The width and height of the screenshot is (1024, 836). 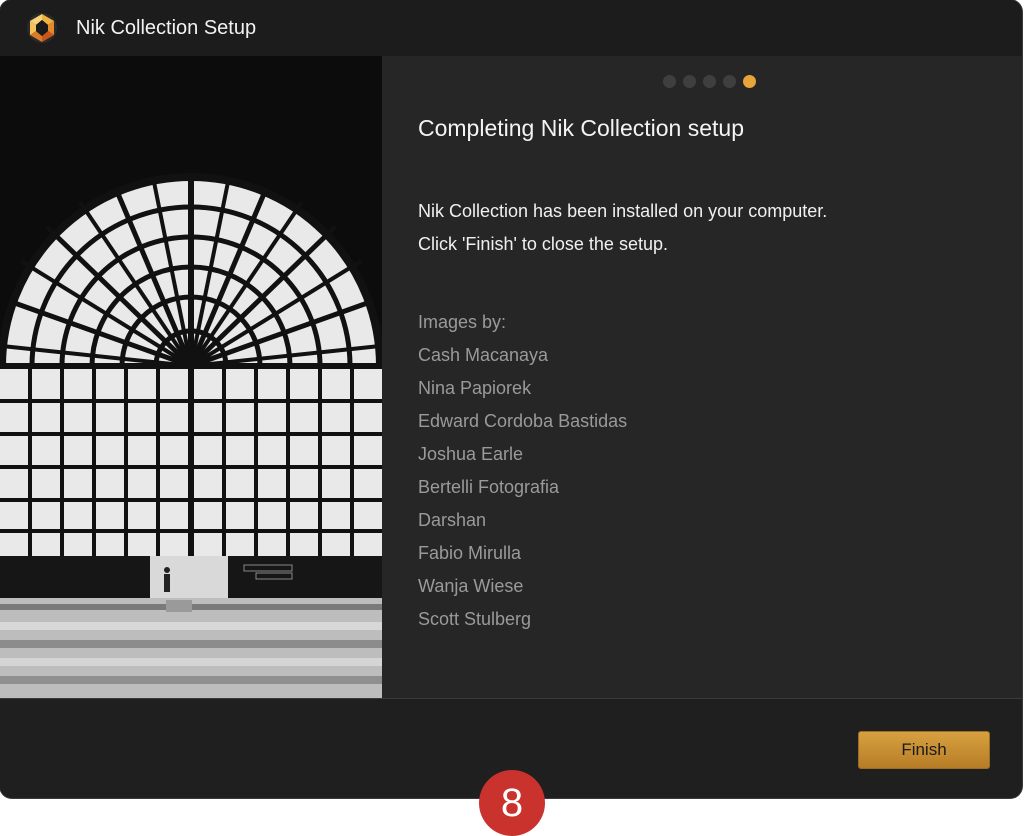 What do you see at coordinates (452, 520) in the screenshot?
I see `credit-item: Darshan` at bounding box center [452, 520].